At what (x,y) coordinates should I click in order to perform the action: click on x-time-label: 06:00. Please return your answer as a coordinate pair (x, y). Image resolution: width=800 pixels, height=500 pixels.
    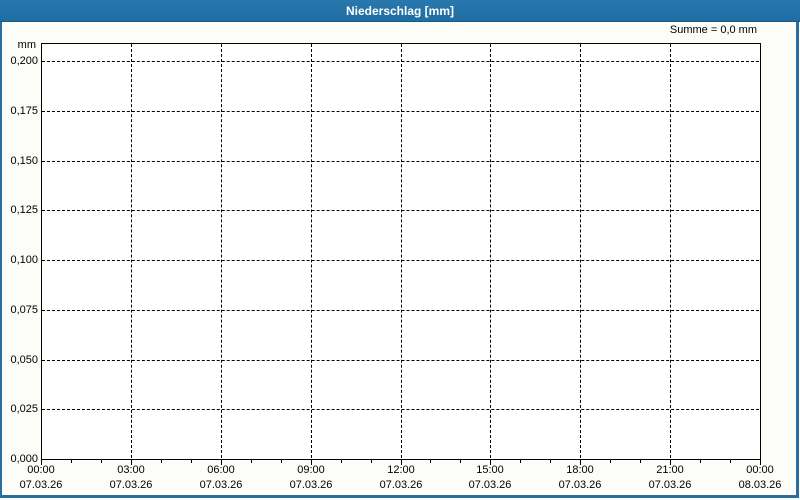
    Looking at the image, I should click on (221, 470).